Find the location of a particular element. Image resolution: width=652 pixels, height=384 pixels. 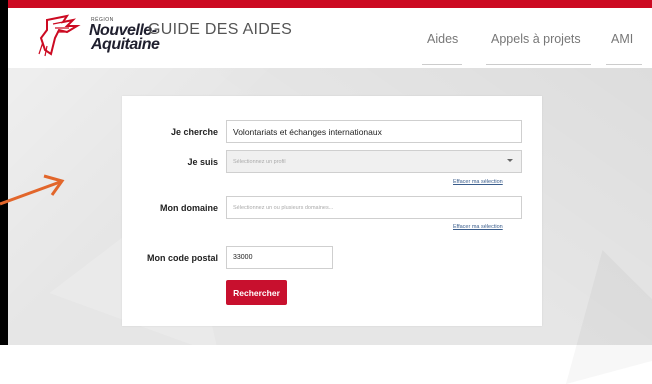

nav-appels-a-projets: Appels à projets is located at coordinates (536, 39).